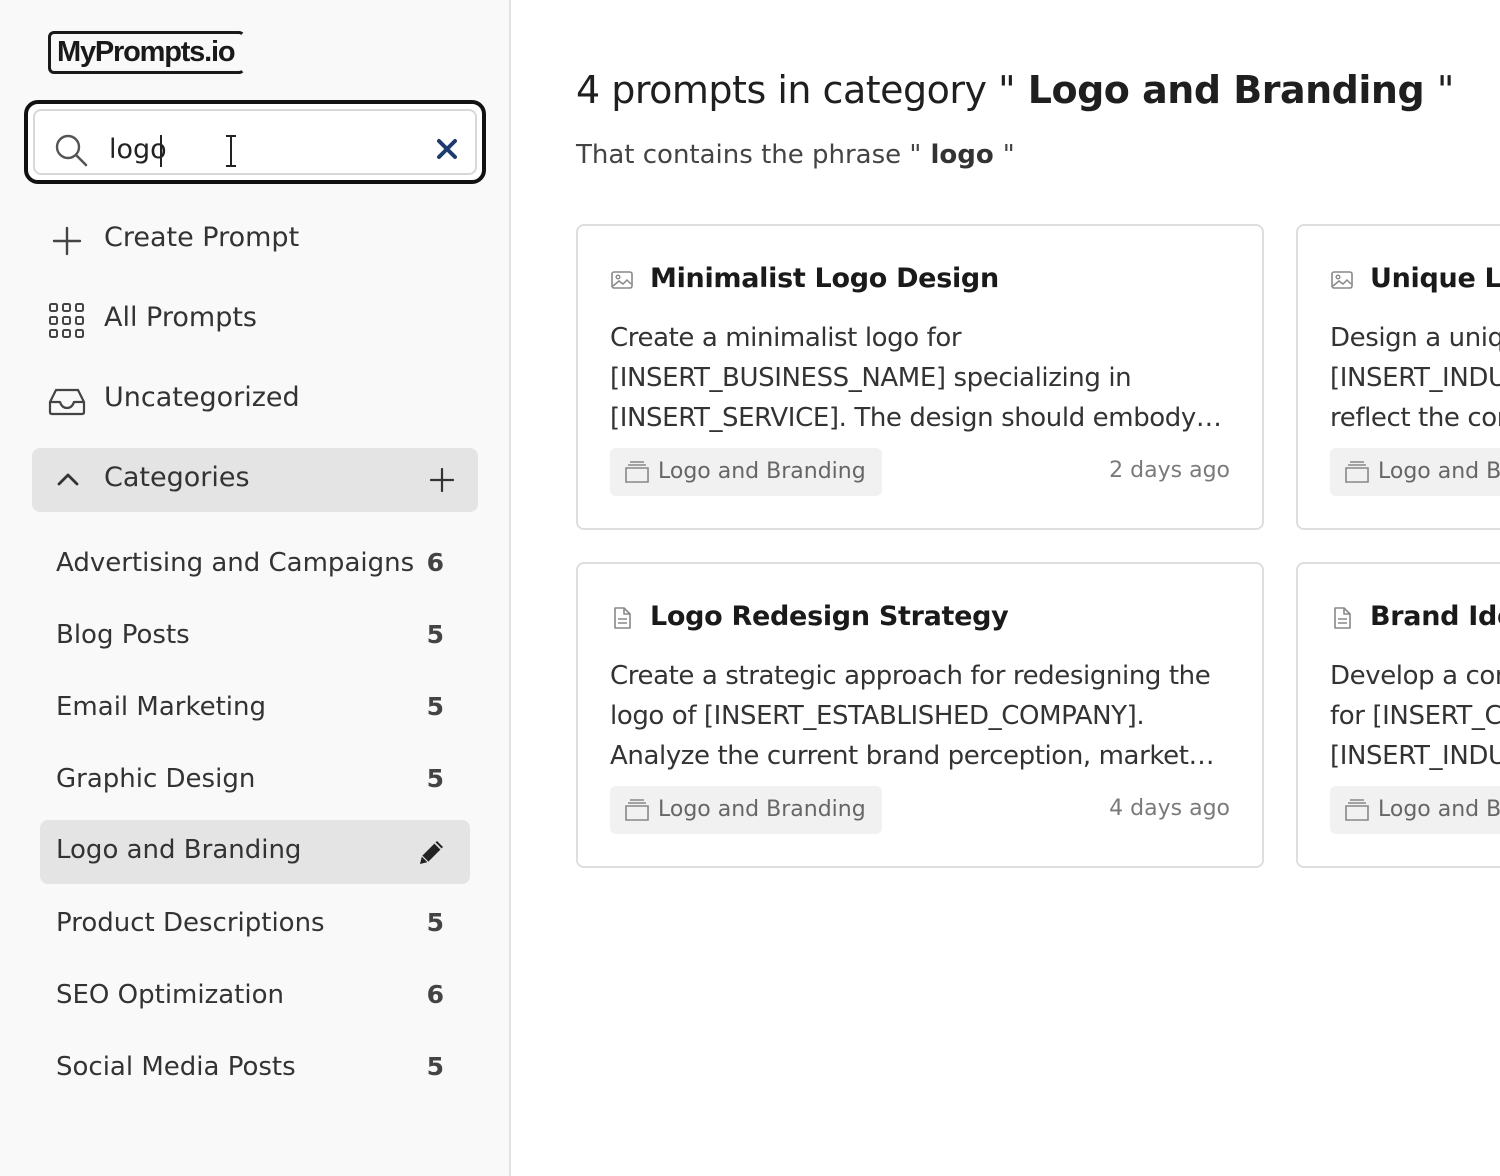  I want to click on uncategorized-link: Uncategorized, so click(258, 400).